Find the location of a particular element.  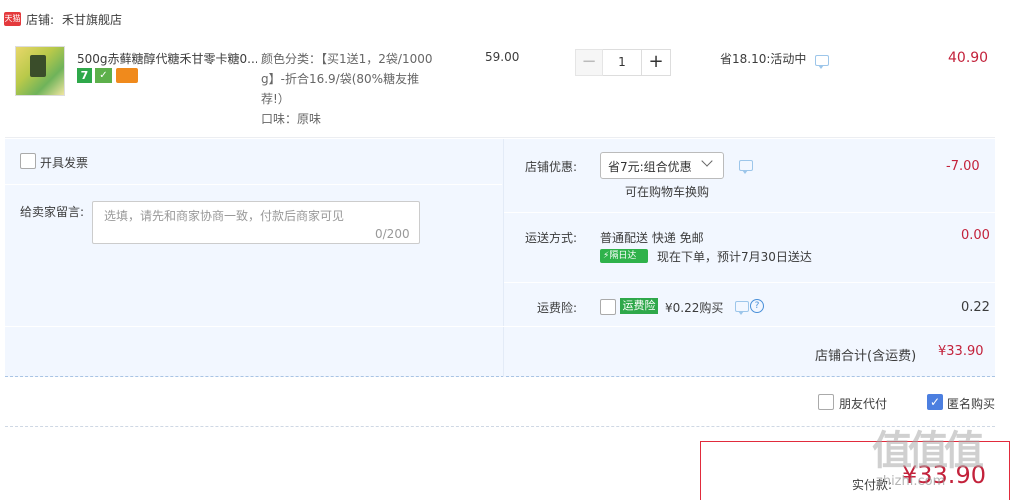

insurance-label: 运费险: is located at coordinates (557, 308).